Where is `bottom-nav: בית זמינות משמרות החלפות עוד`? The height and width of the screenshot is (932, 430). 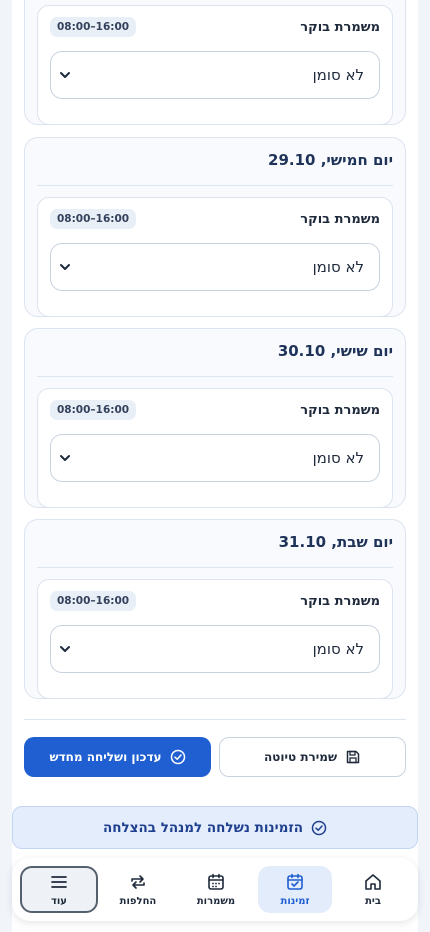 bottom-nav: בית זמינות משמרות החלפות עוד is located at coordinates (215, 889).